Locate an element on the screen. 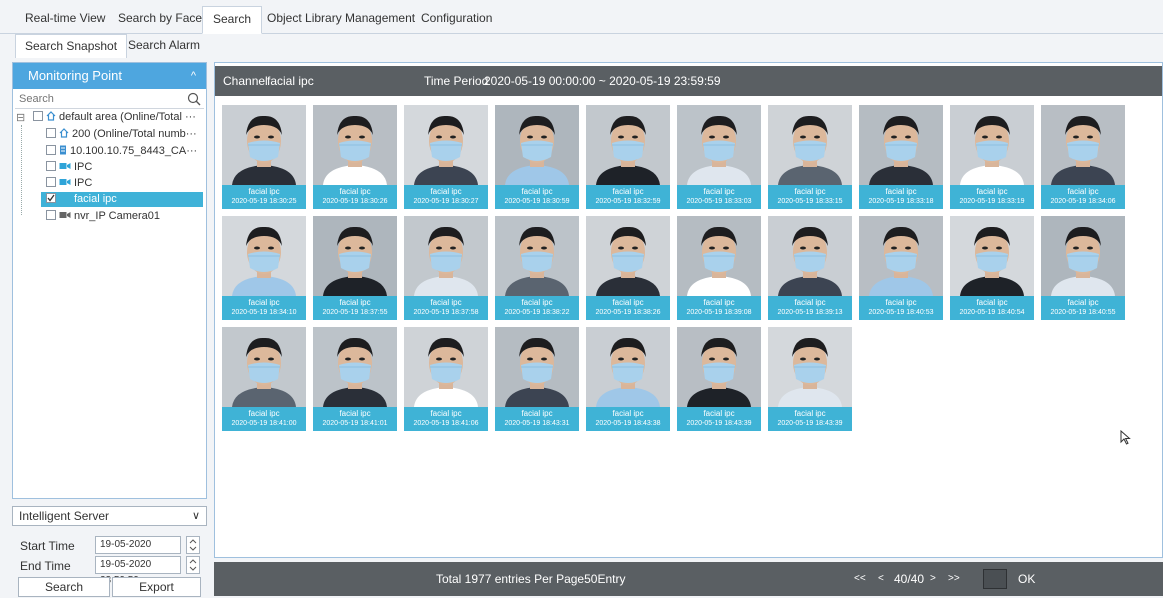  tab-configuration: Configuration is located at coordinates (456, 20).